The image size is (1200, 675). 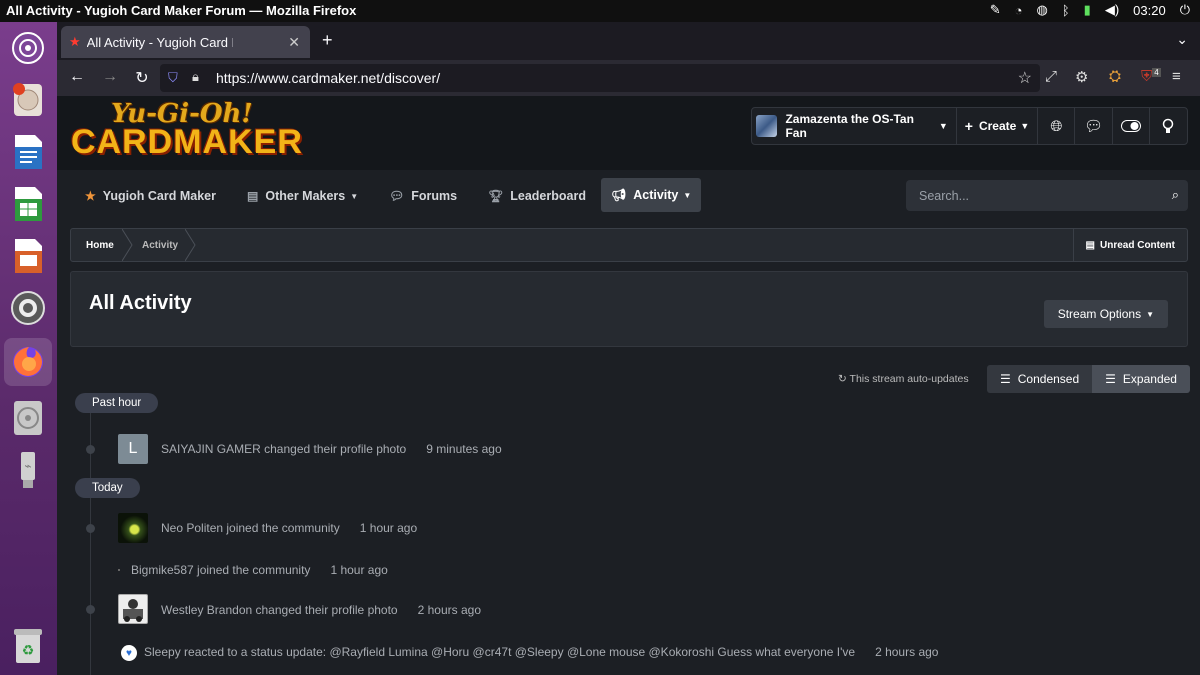 What do you see at coordinates (250, 528) in the screenshot?
I see `activity-text: Neo Politen joined the community` at bounding box center [250, 528].